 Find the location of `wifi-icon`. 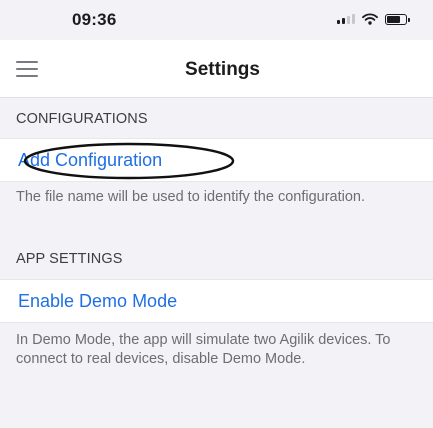

wifi-icon is located at coordinates (370, 19).